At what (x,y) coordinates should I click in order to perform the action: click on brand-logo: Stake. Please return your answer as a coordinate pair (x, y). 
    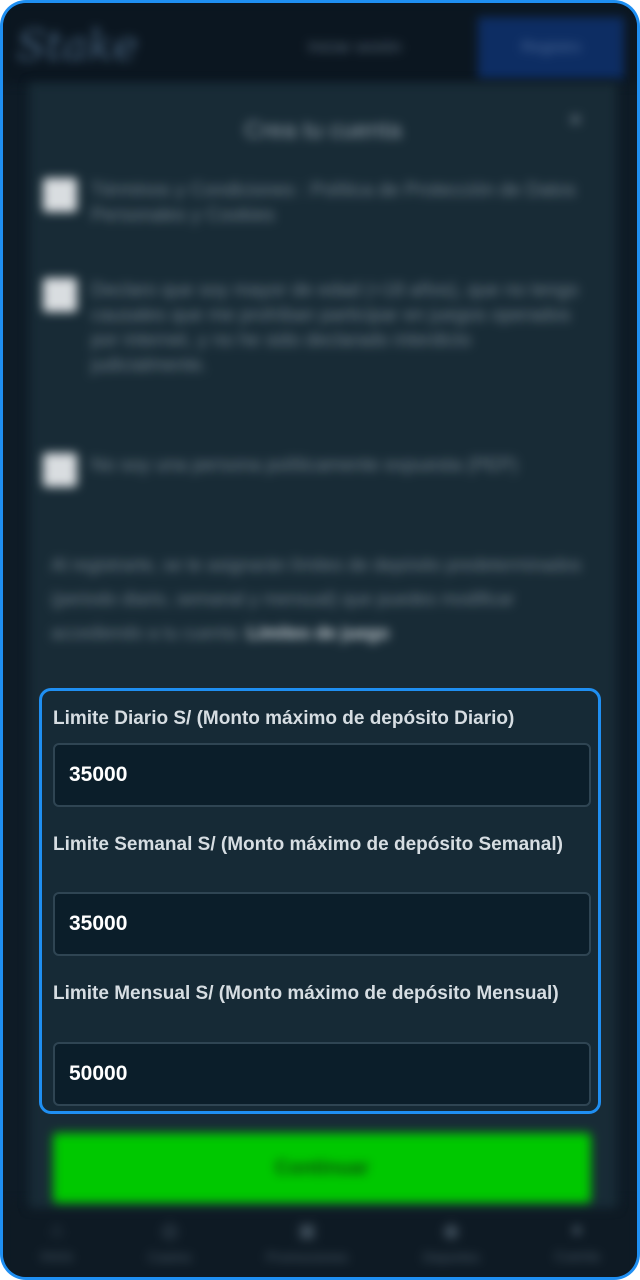
    Looking at the image, I should click on (77, 45).